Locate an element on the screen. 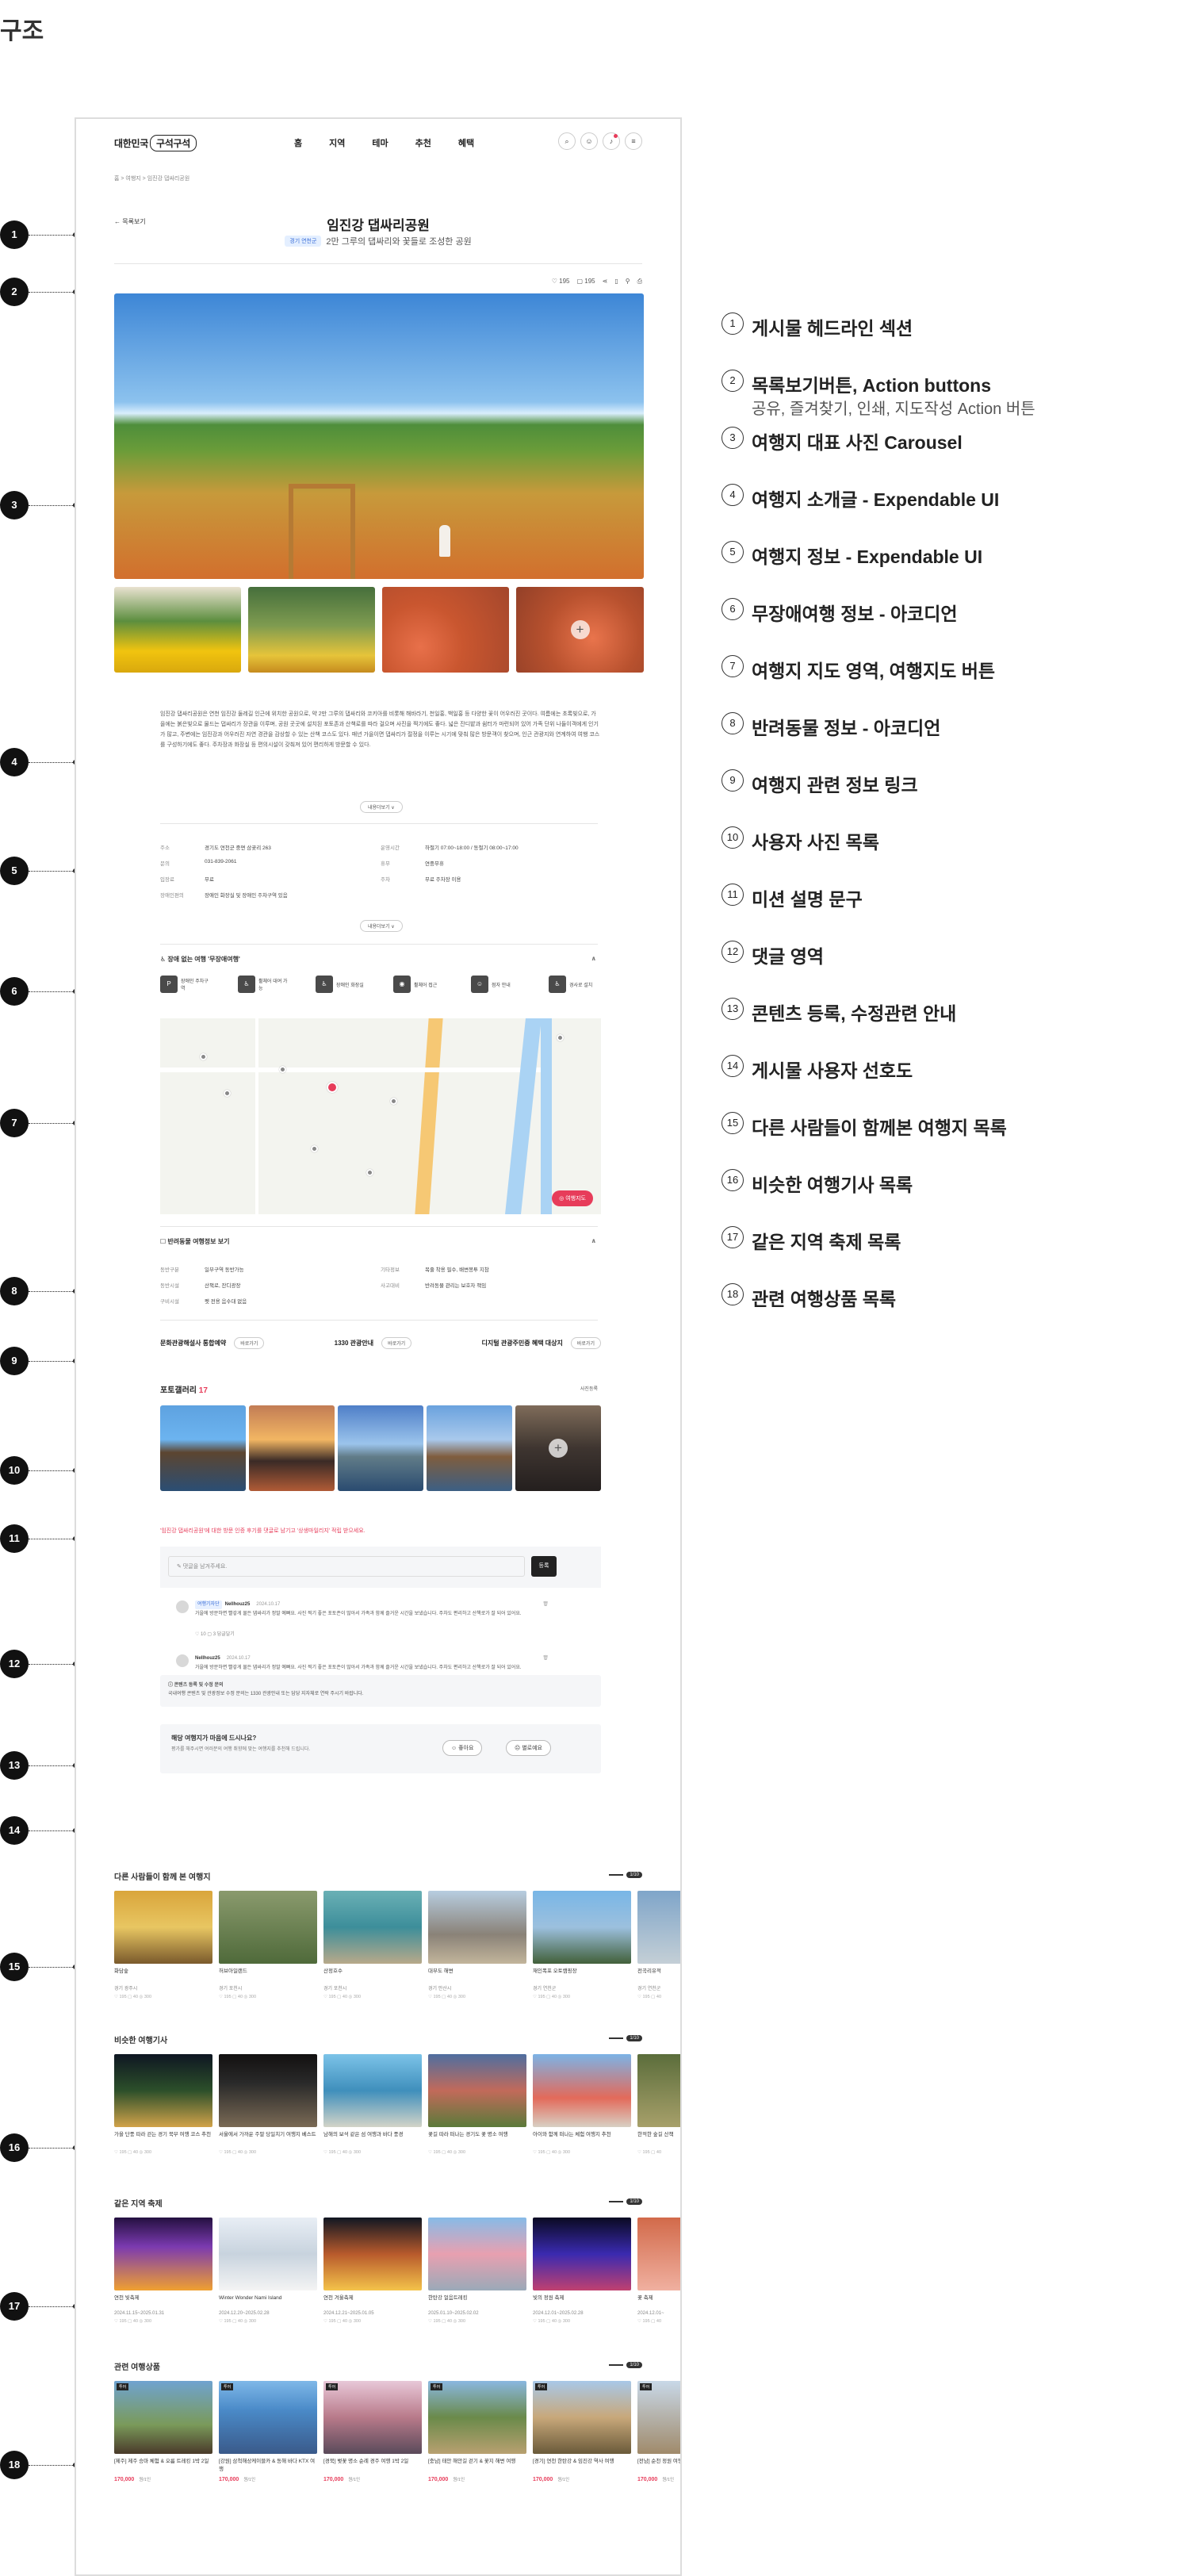 This screenshot has width=1198, height=2576. content-card: 투어 [경북] 벚꽃 명소 순례 경주 여행 1박 2일 170,000 원/1인 is located at coordinates (372, 2431).